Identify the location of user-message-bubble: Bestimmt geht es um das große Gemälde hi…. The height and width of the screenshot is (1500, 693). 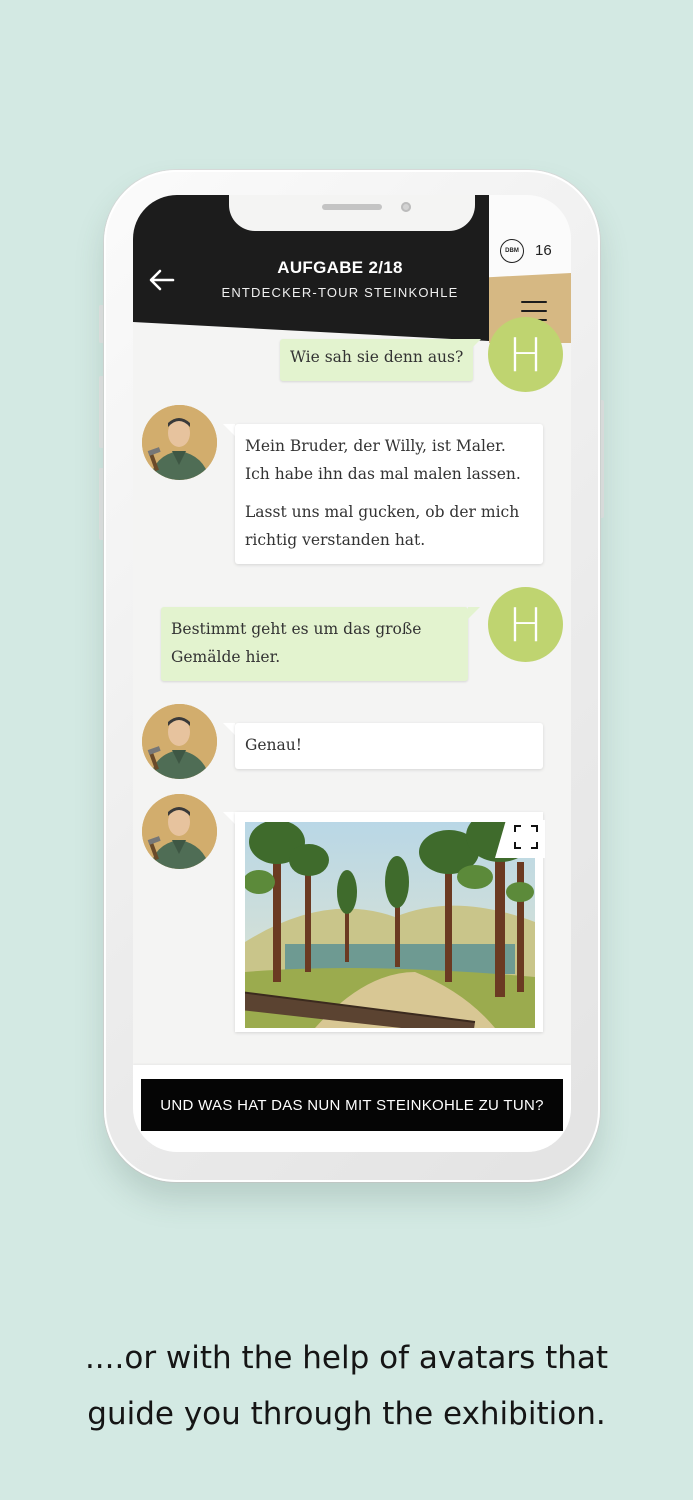
(314, 644).